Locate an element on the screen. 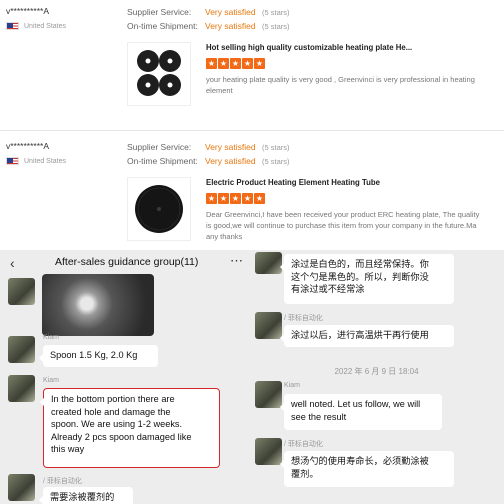 This screenshot has width=504, height=504. chat-header: ‹ After-sales guidance group(11) ⋯ is located at coordinates (124, 263).